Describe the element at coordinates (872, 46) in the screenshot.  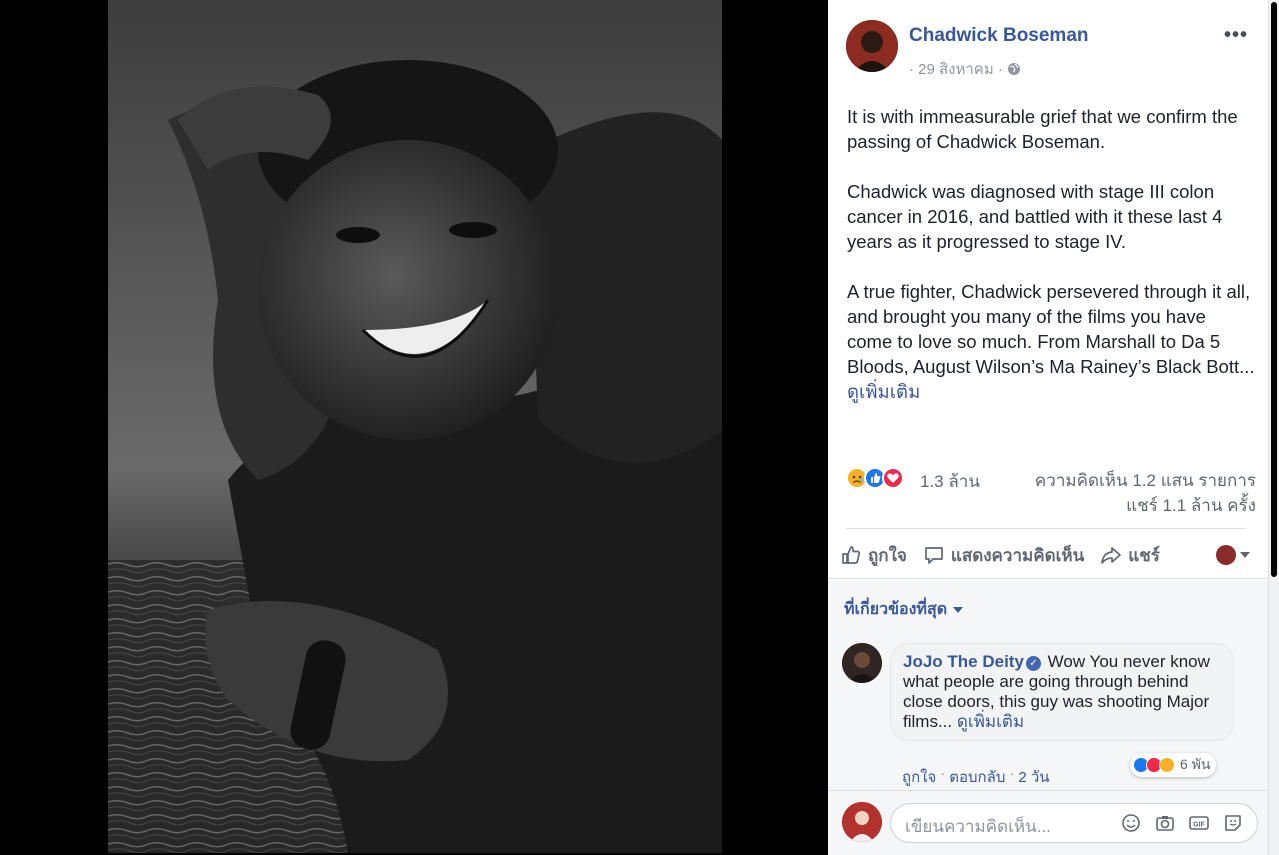
I see `author-avatar` at that location.